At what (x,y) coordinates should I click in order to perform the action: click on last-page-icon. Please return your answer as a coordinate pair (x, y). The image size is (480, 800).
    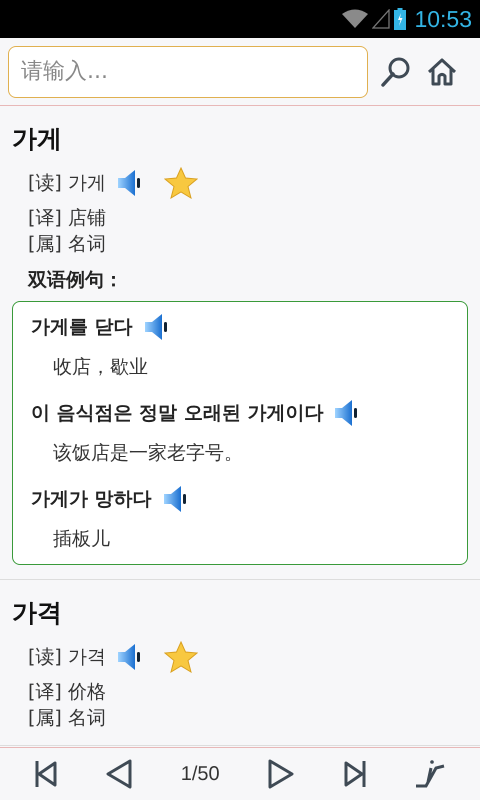
    Looking at the image, I should click on (354, 774).